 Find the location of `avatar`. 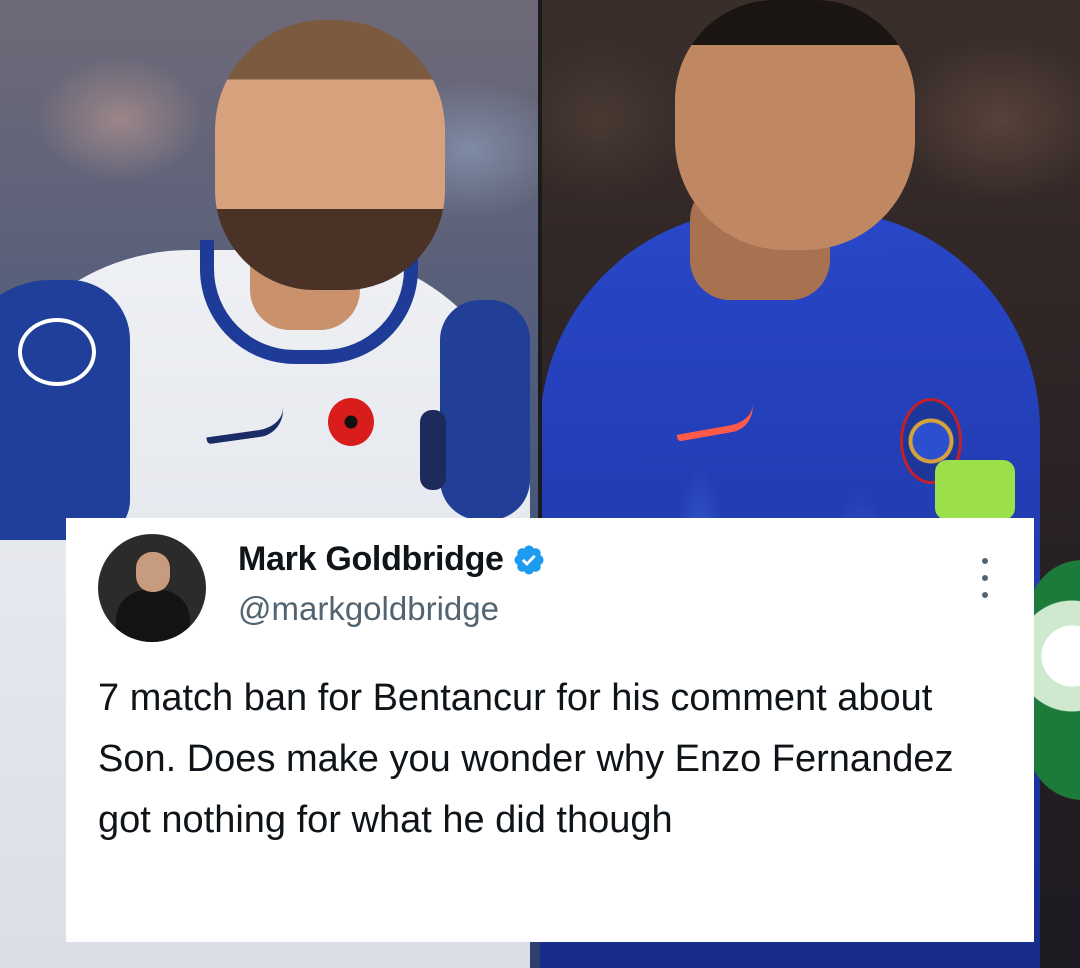

avatar is located at coordinates (152, 588).